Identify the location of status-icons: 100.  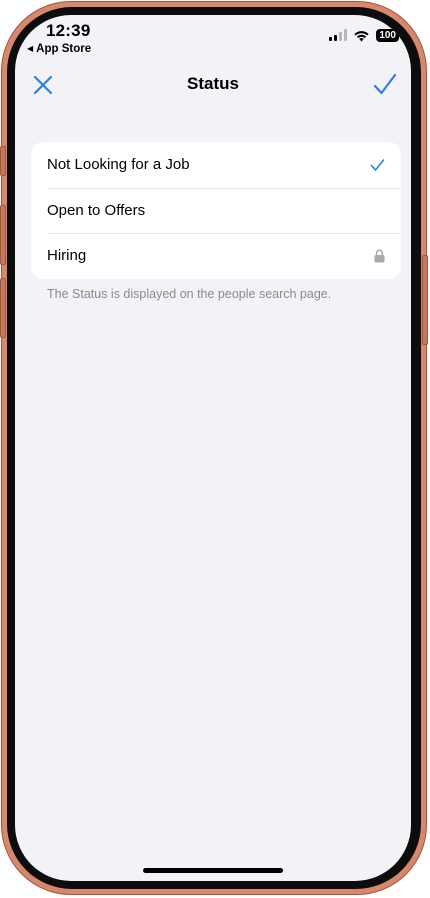
(365, 35).